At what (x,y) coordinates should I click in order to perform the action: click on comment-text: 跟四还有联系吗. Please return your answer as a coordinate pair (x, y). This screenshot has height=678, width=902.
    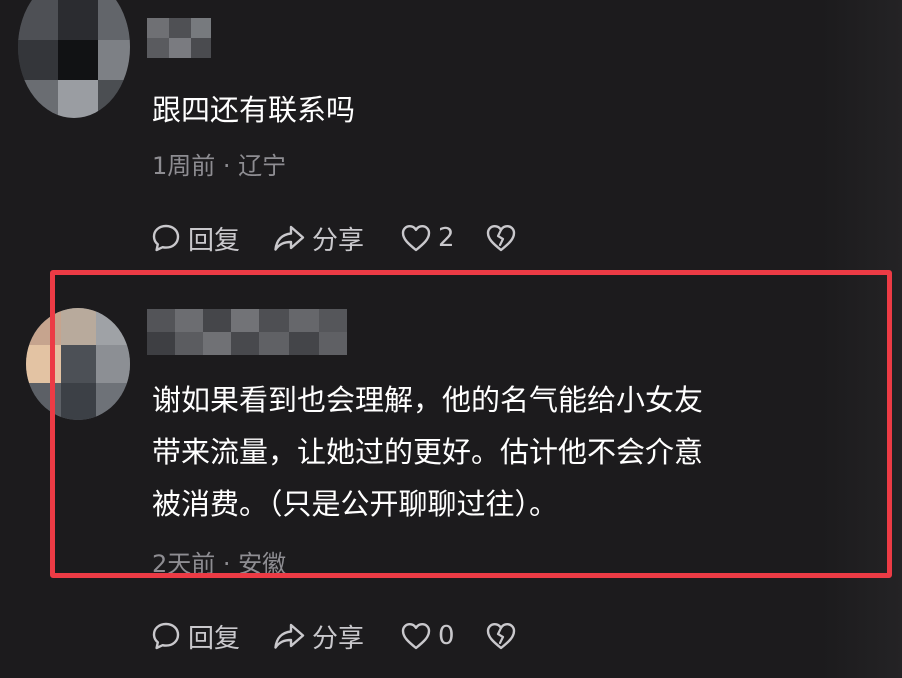
    Looking at the image, I should click on (254, 110).